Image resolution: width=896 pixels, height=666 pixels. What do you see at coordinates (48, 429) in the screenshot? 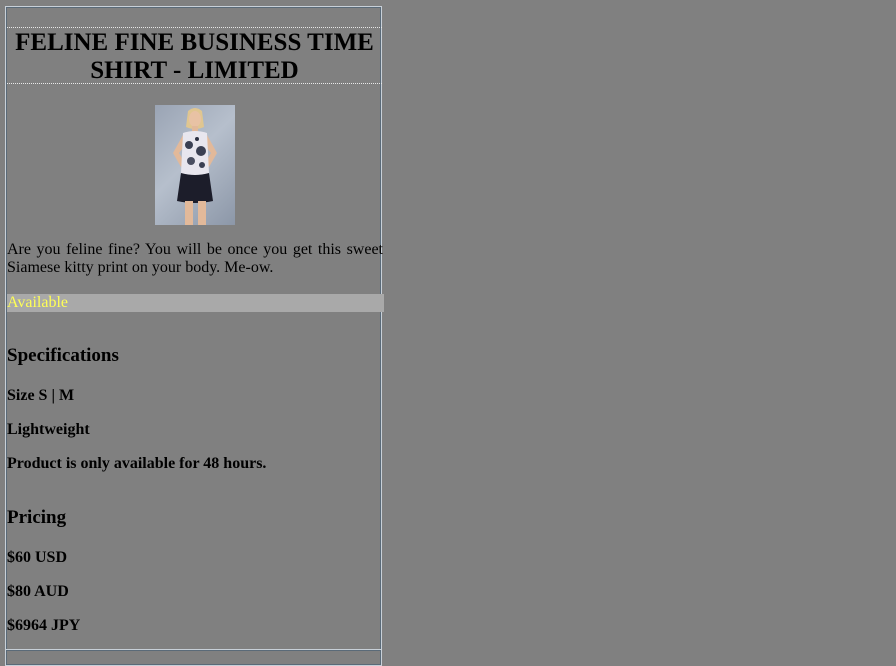
I see `spec-weight: Lightweight` at bounding box center [48, 429].